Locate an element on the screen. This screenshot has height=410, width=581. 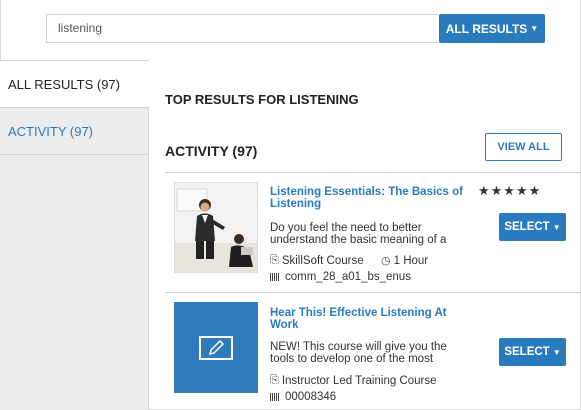
course-thumbnail-photo is located at coordinates (216, 227).